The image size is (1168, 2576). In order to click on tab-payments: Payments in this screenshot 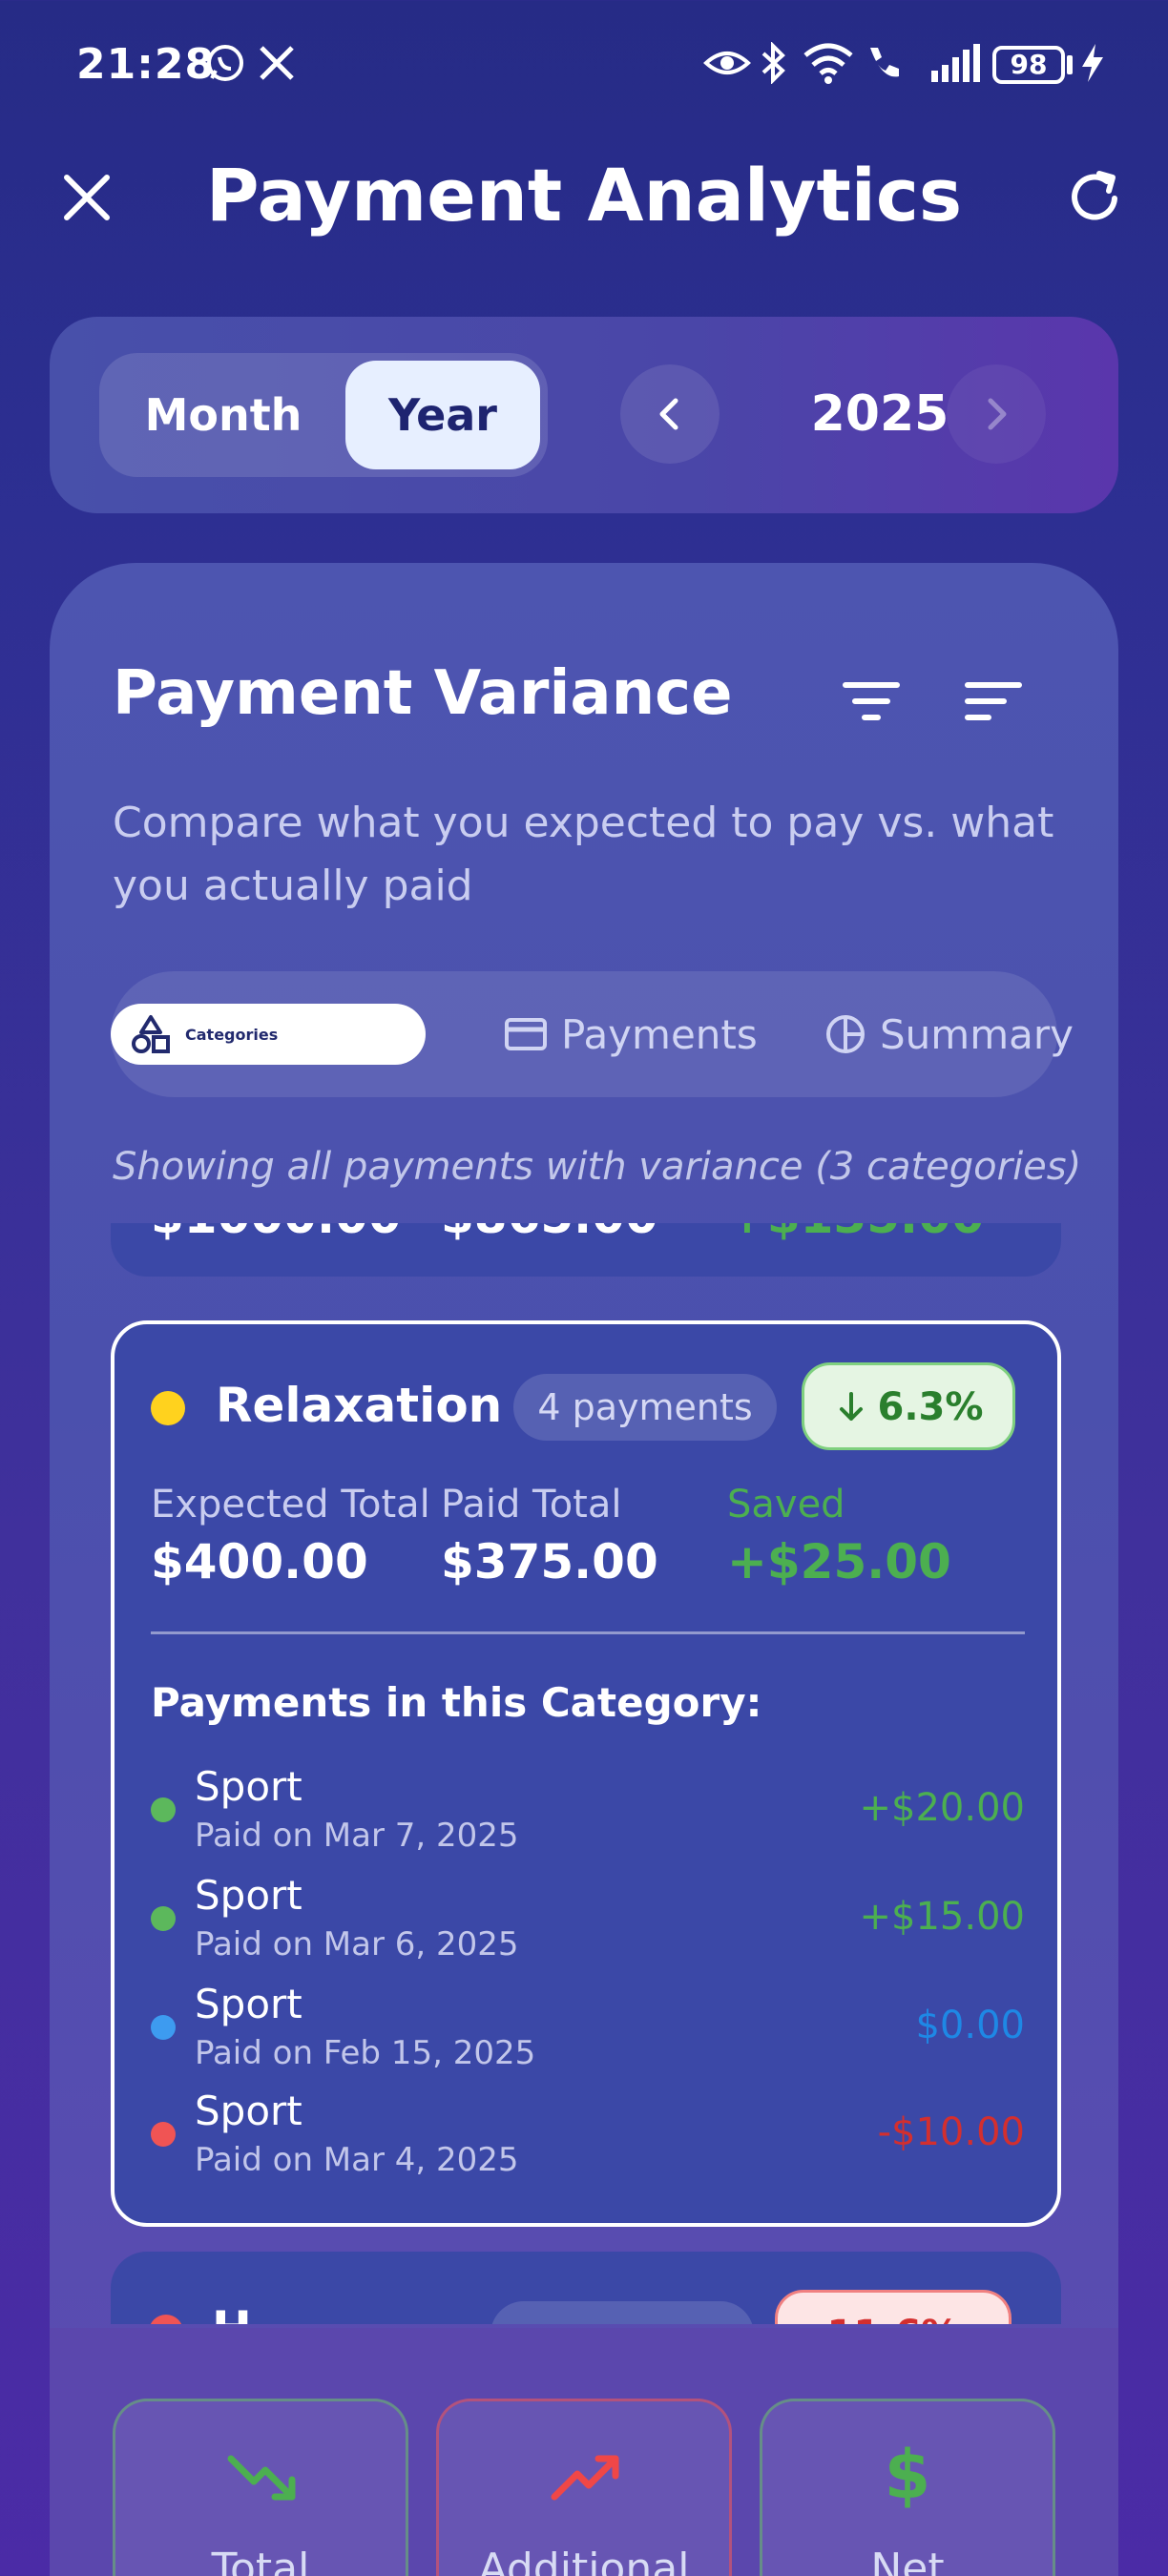, I will do `click(631, 1034)`.